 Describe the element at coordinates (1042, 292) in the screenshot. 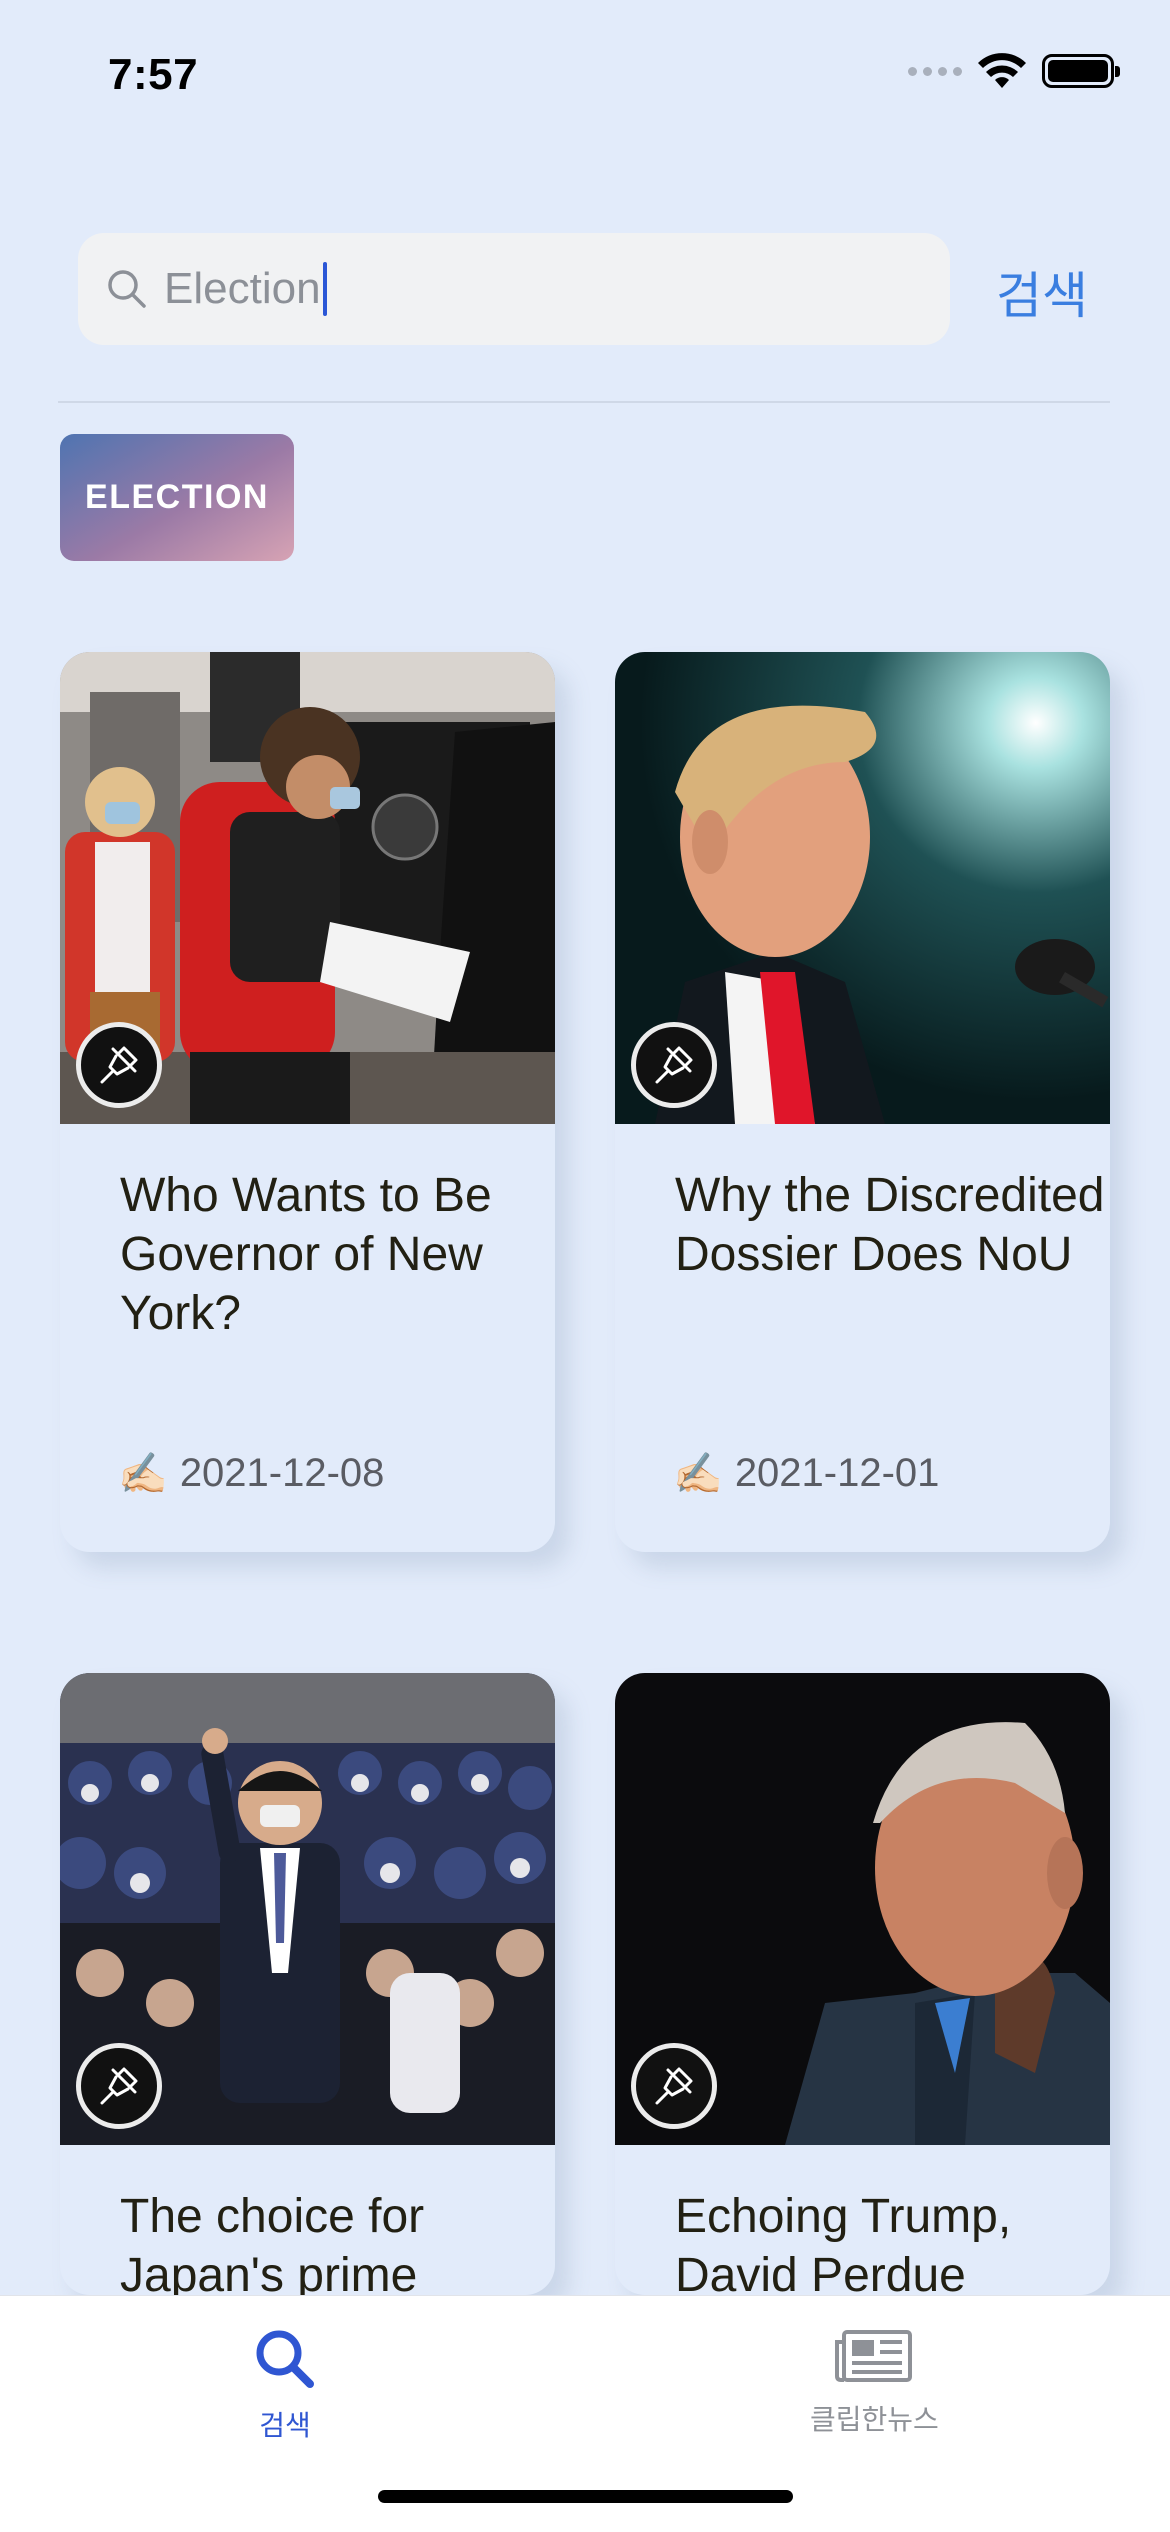

I see `search-button: 검색` at that location.